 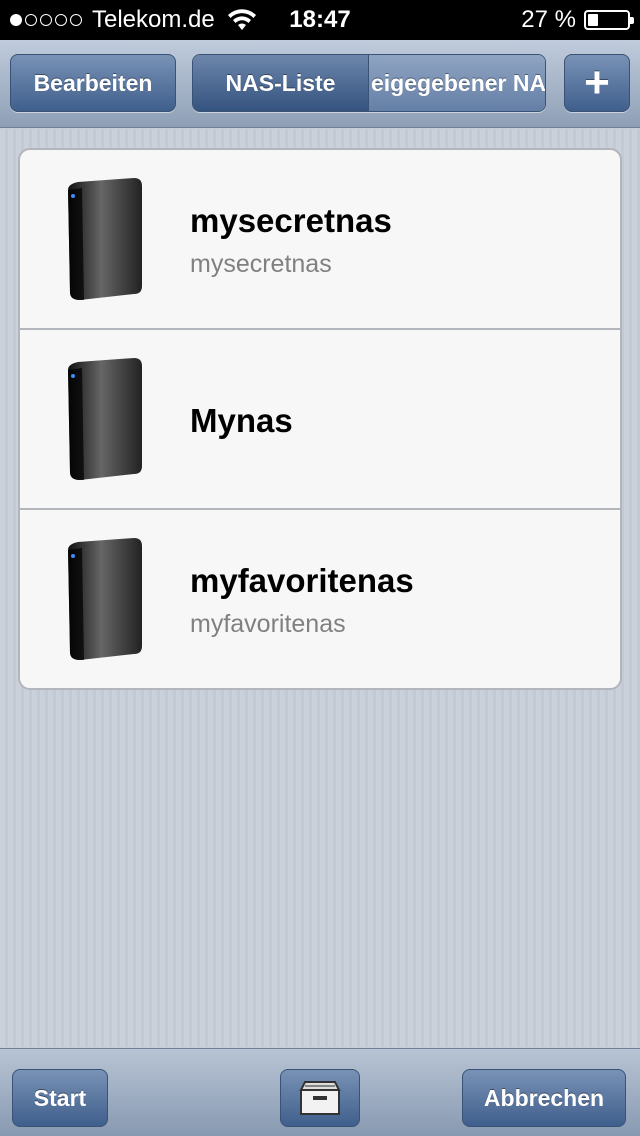 I want to click on list-segmented-control: NAS-Liste eigegebener NAS, so click(x=369, y=83).